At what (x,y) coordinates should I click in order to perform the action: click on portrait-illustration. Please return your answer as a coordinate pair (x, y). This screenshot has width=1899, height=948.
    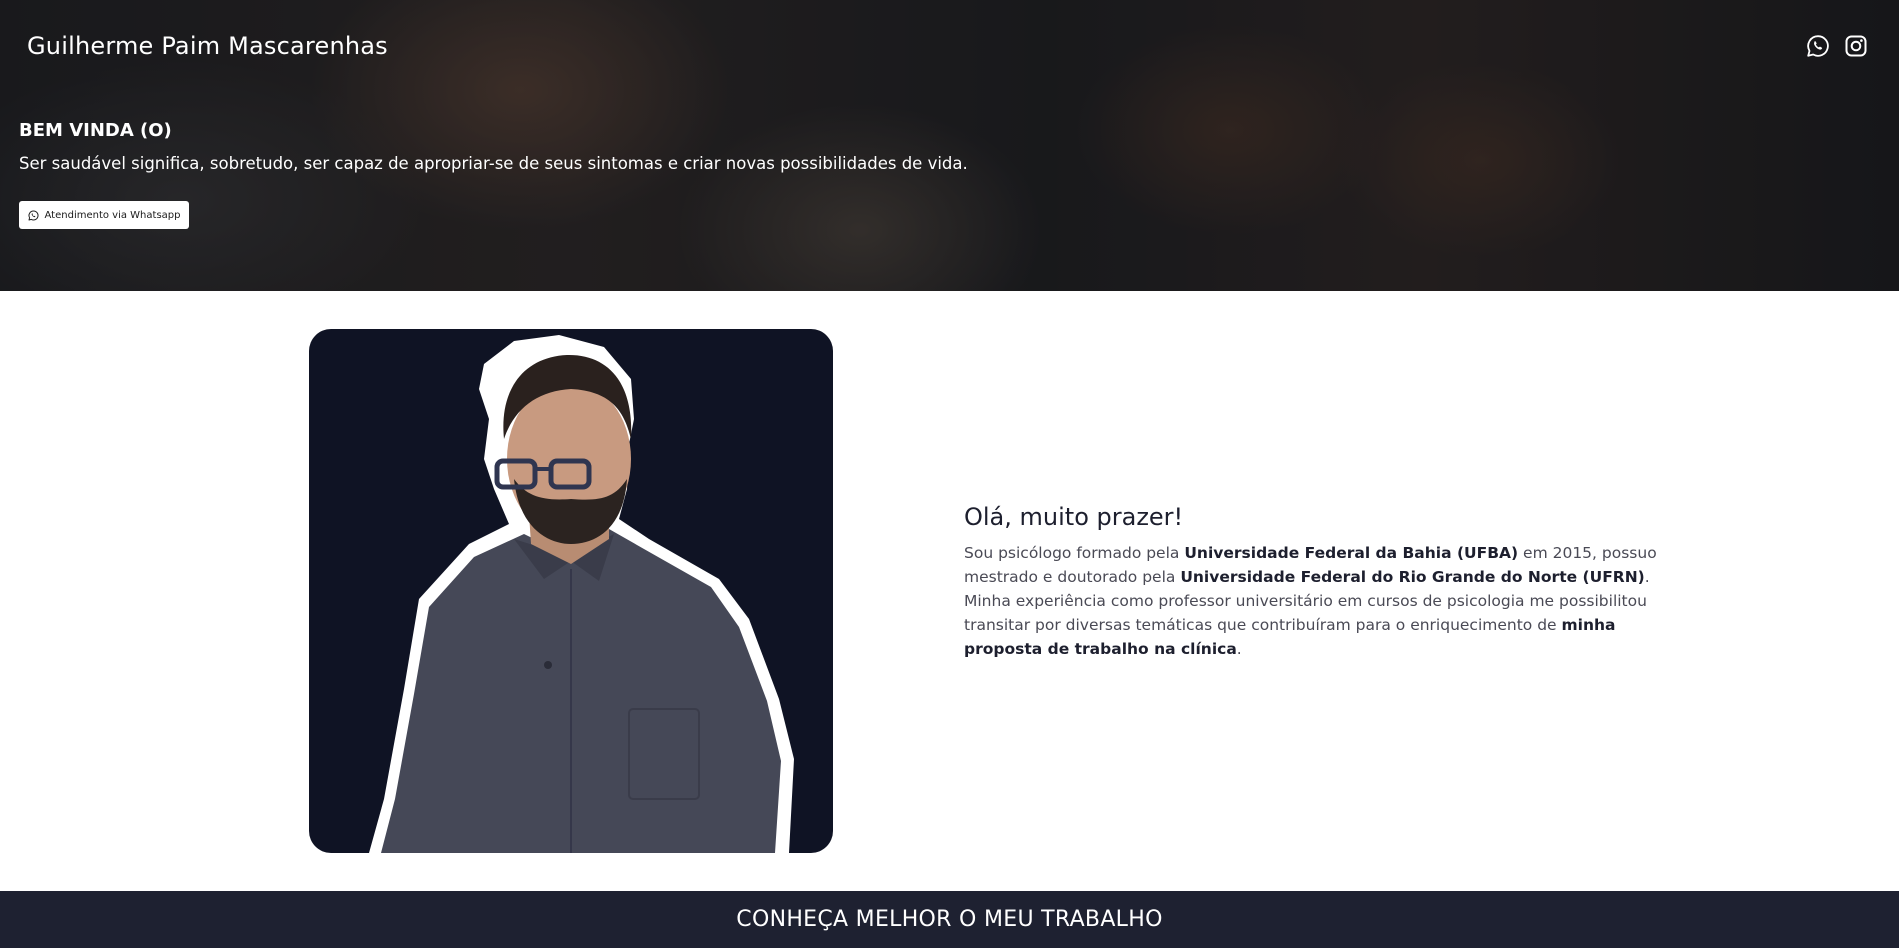
    Looking at the image, I should click on (581, 594).